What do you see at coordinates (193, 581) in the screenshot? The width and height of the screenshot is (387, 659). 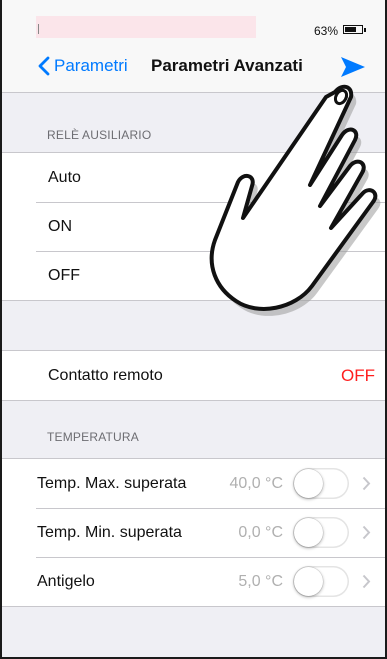 I see `antigelo-row: Antigelo 5,0 °C` at bounding box center [193, 581].